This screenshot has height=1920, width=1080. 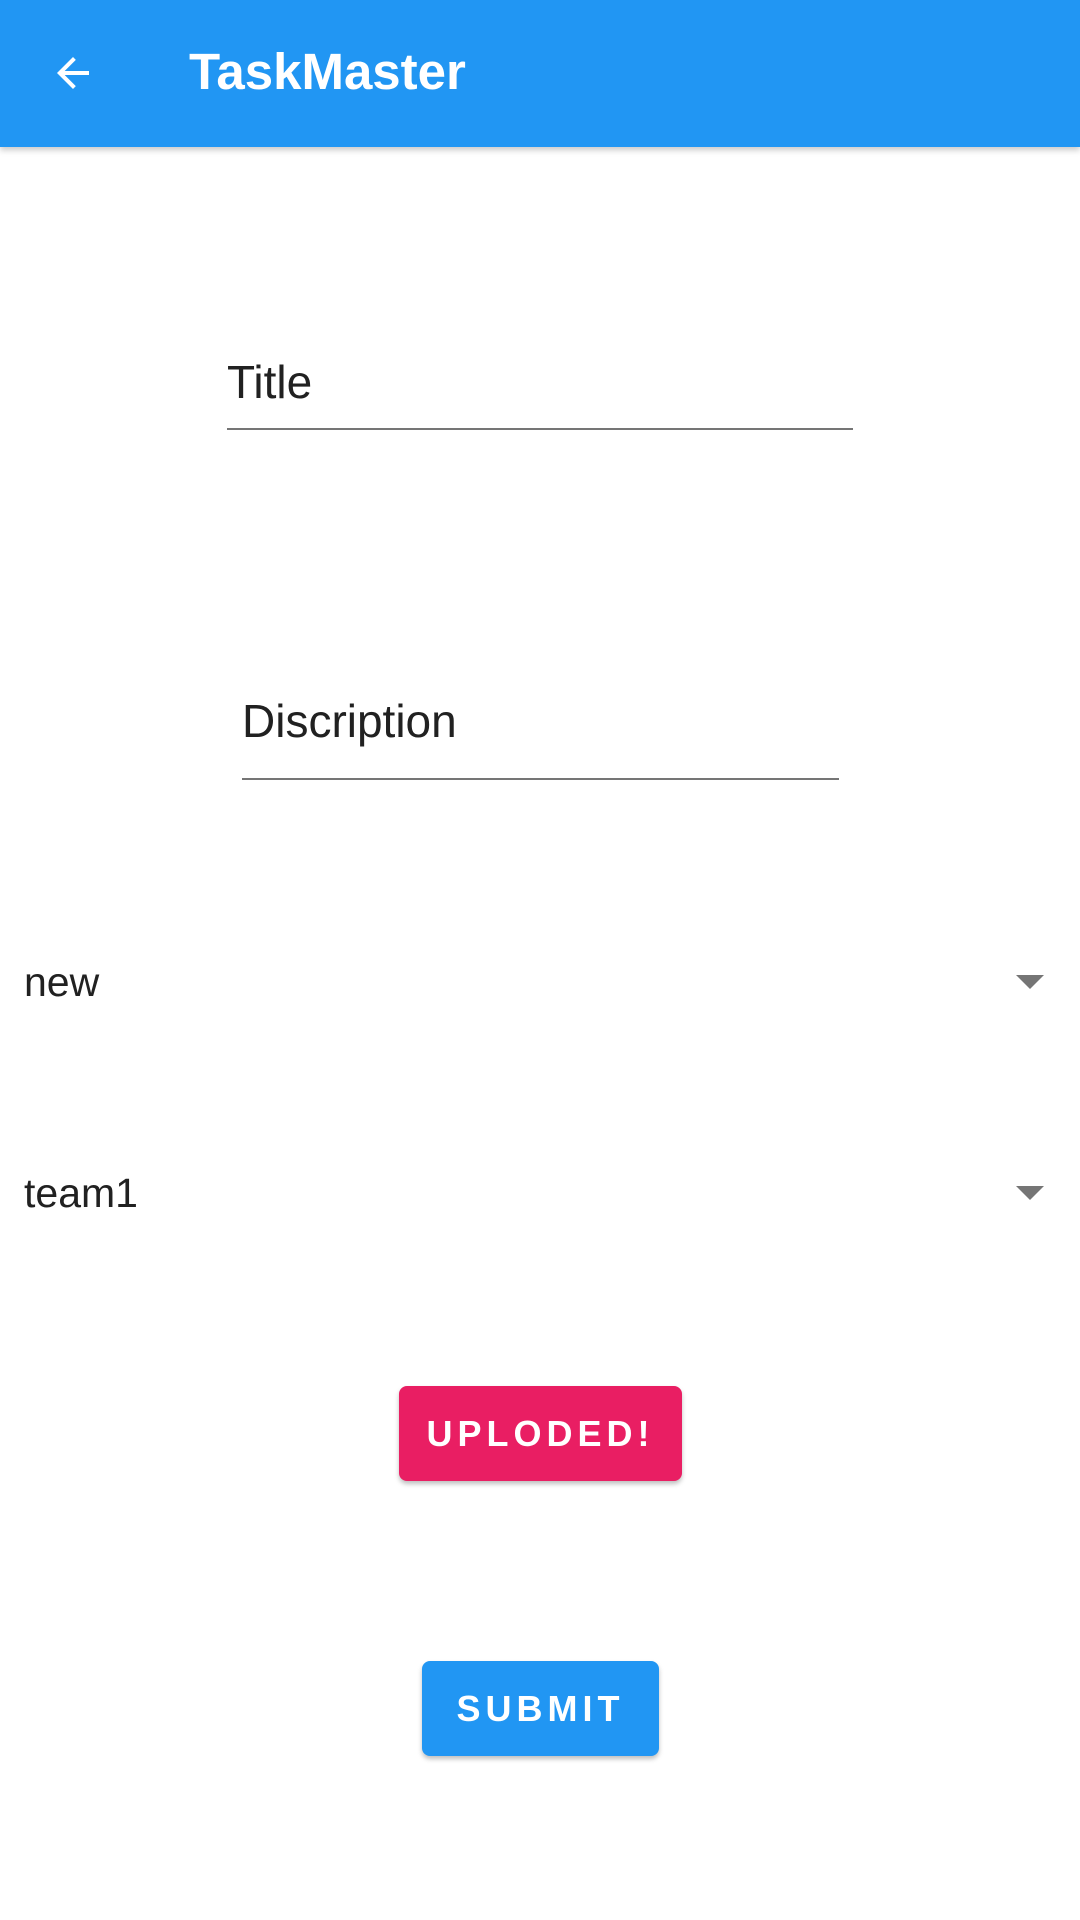 What do you see at coordinates (62, 981) in the screenshot?
I see `status-spinner-value: new` at bounding box center [62, 981].